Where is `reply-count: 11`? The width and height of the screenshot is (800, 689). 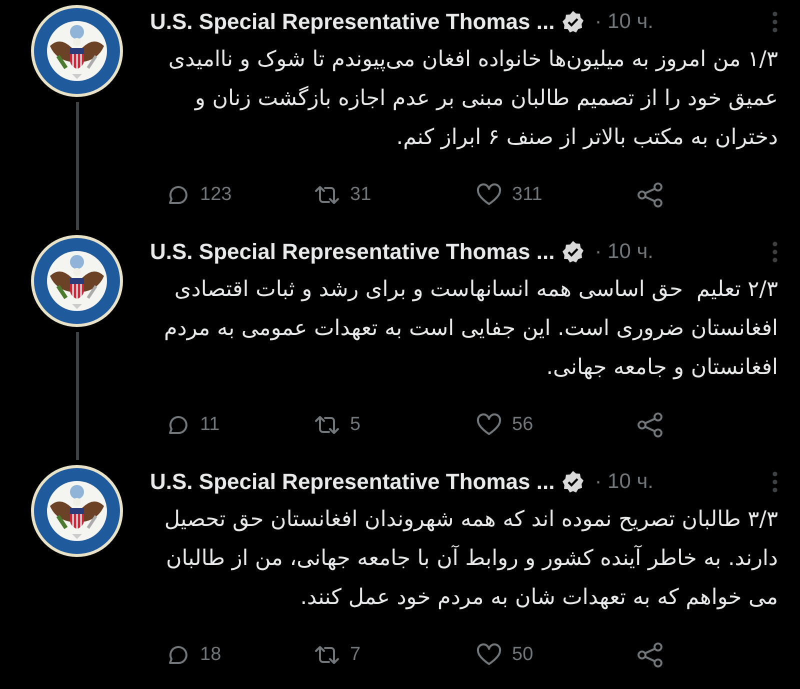 reply-count: 11 is located at coordinates (210, 425).